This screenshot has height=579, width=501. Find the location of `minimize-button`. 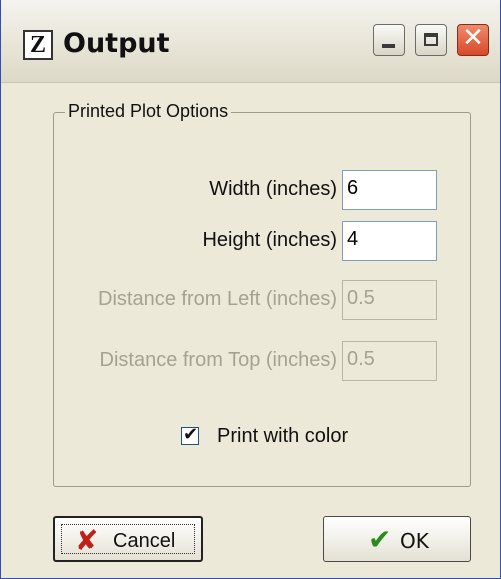

minimize-button is located at coordinates (389, 40).